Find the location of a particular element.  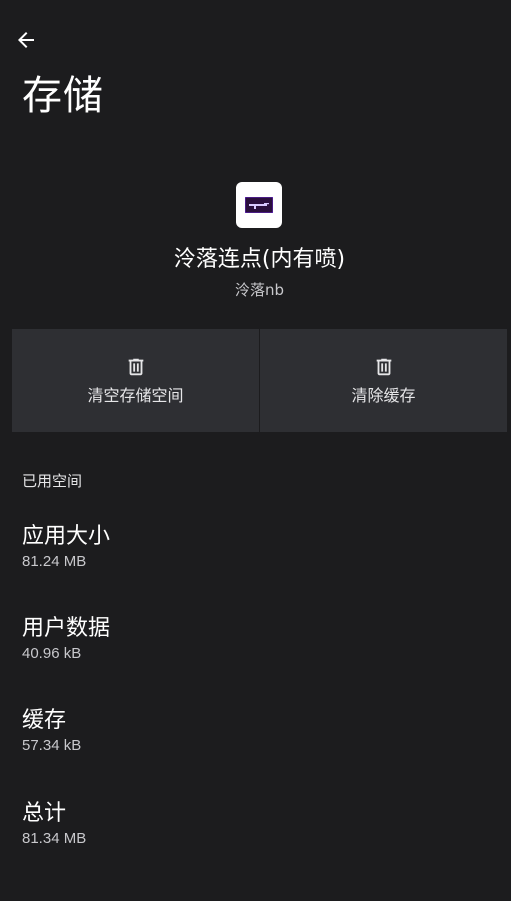

storage-item-label: 用户数据 is located at coordinates (66, 628).